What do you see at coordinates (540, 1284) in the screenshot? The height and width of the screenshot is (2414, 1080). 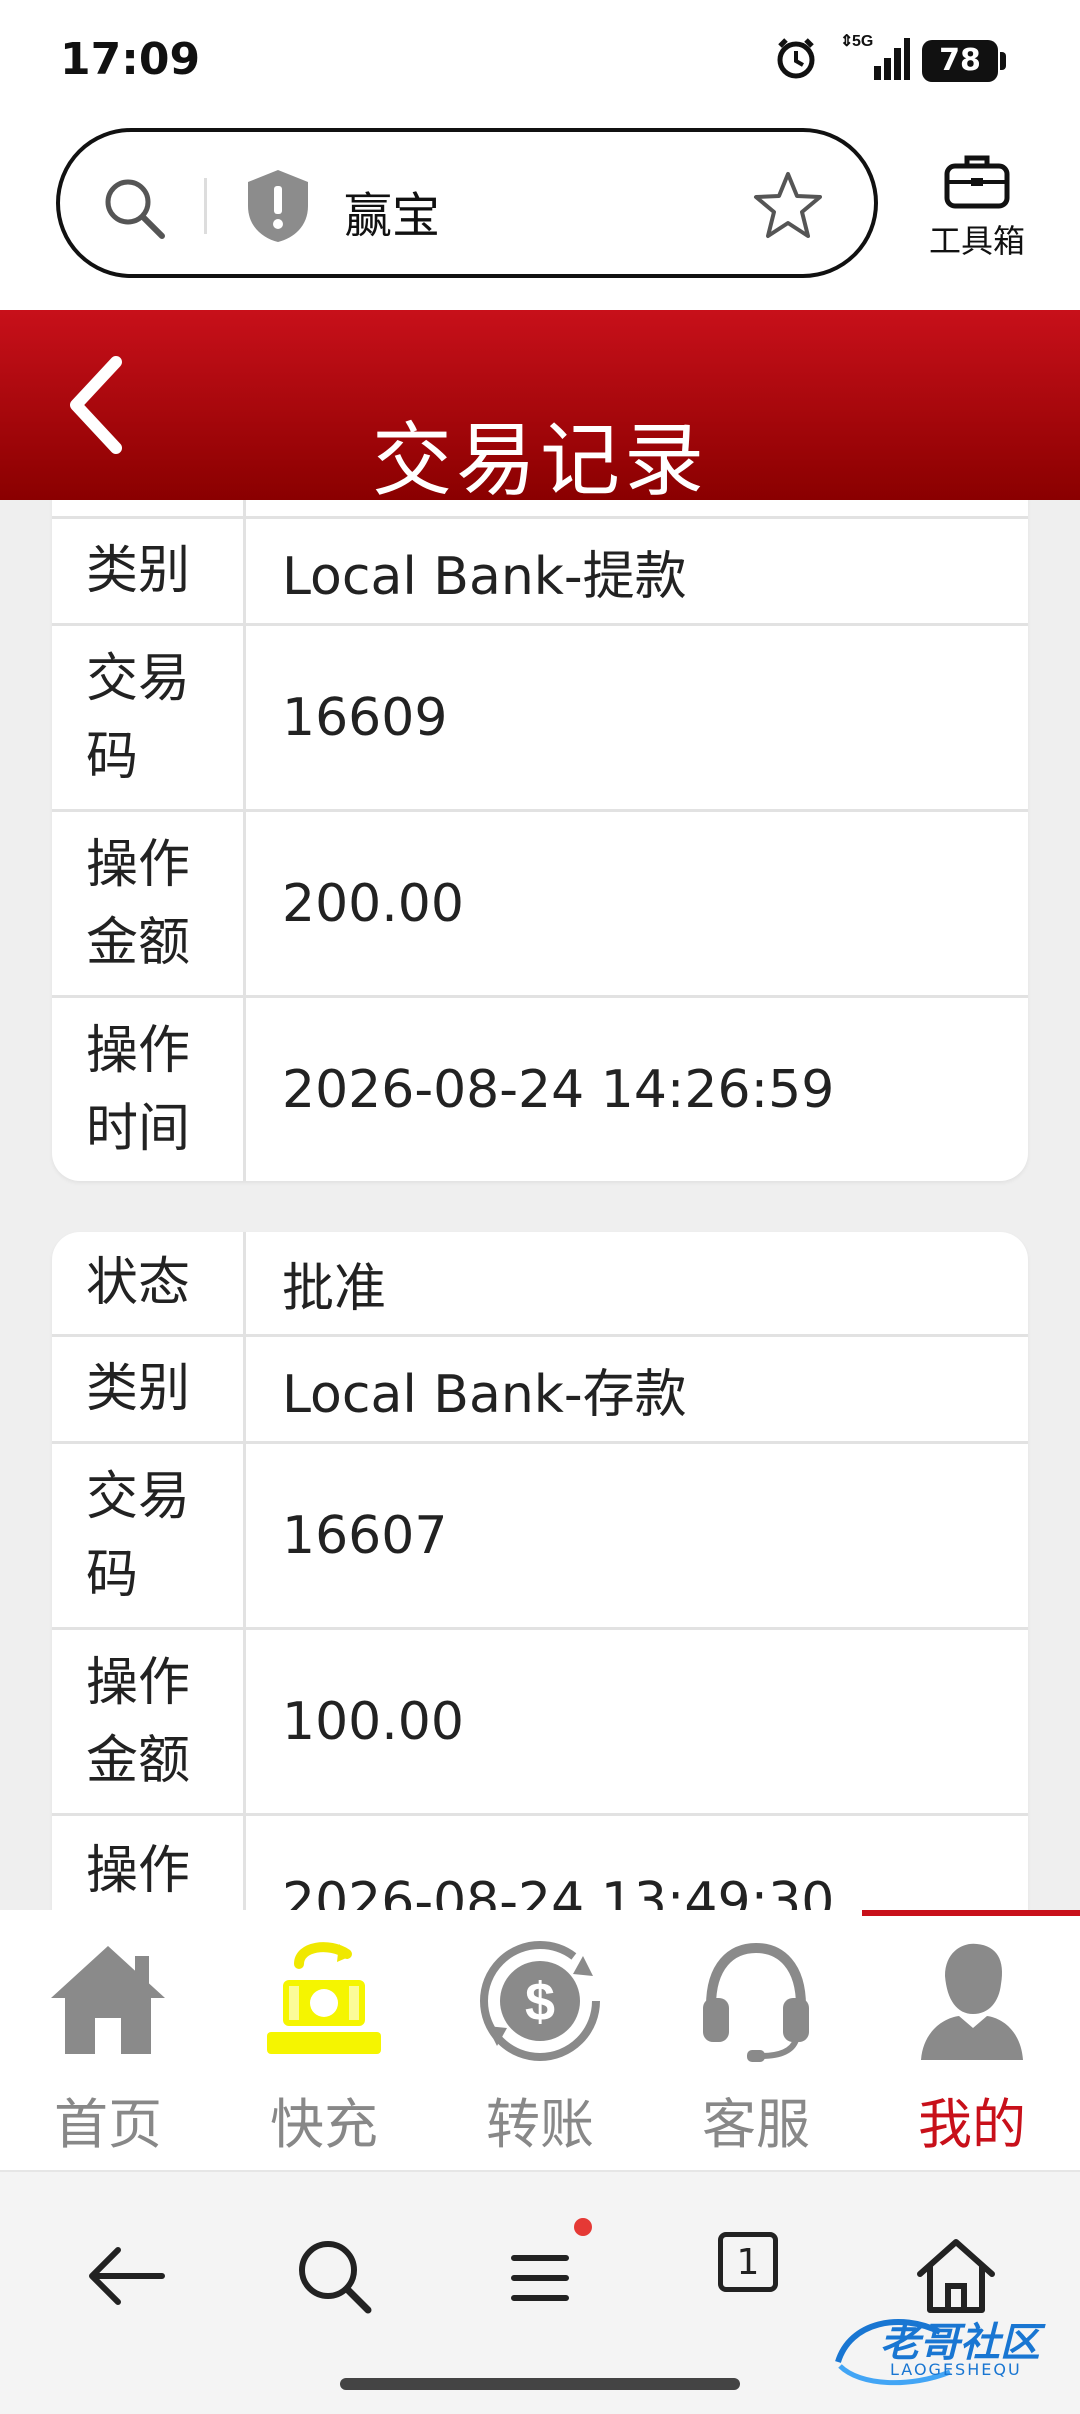 I see `record-row: 状态 批准` at bounding box center [540, 1284].